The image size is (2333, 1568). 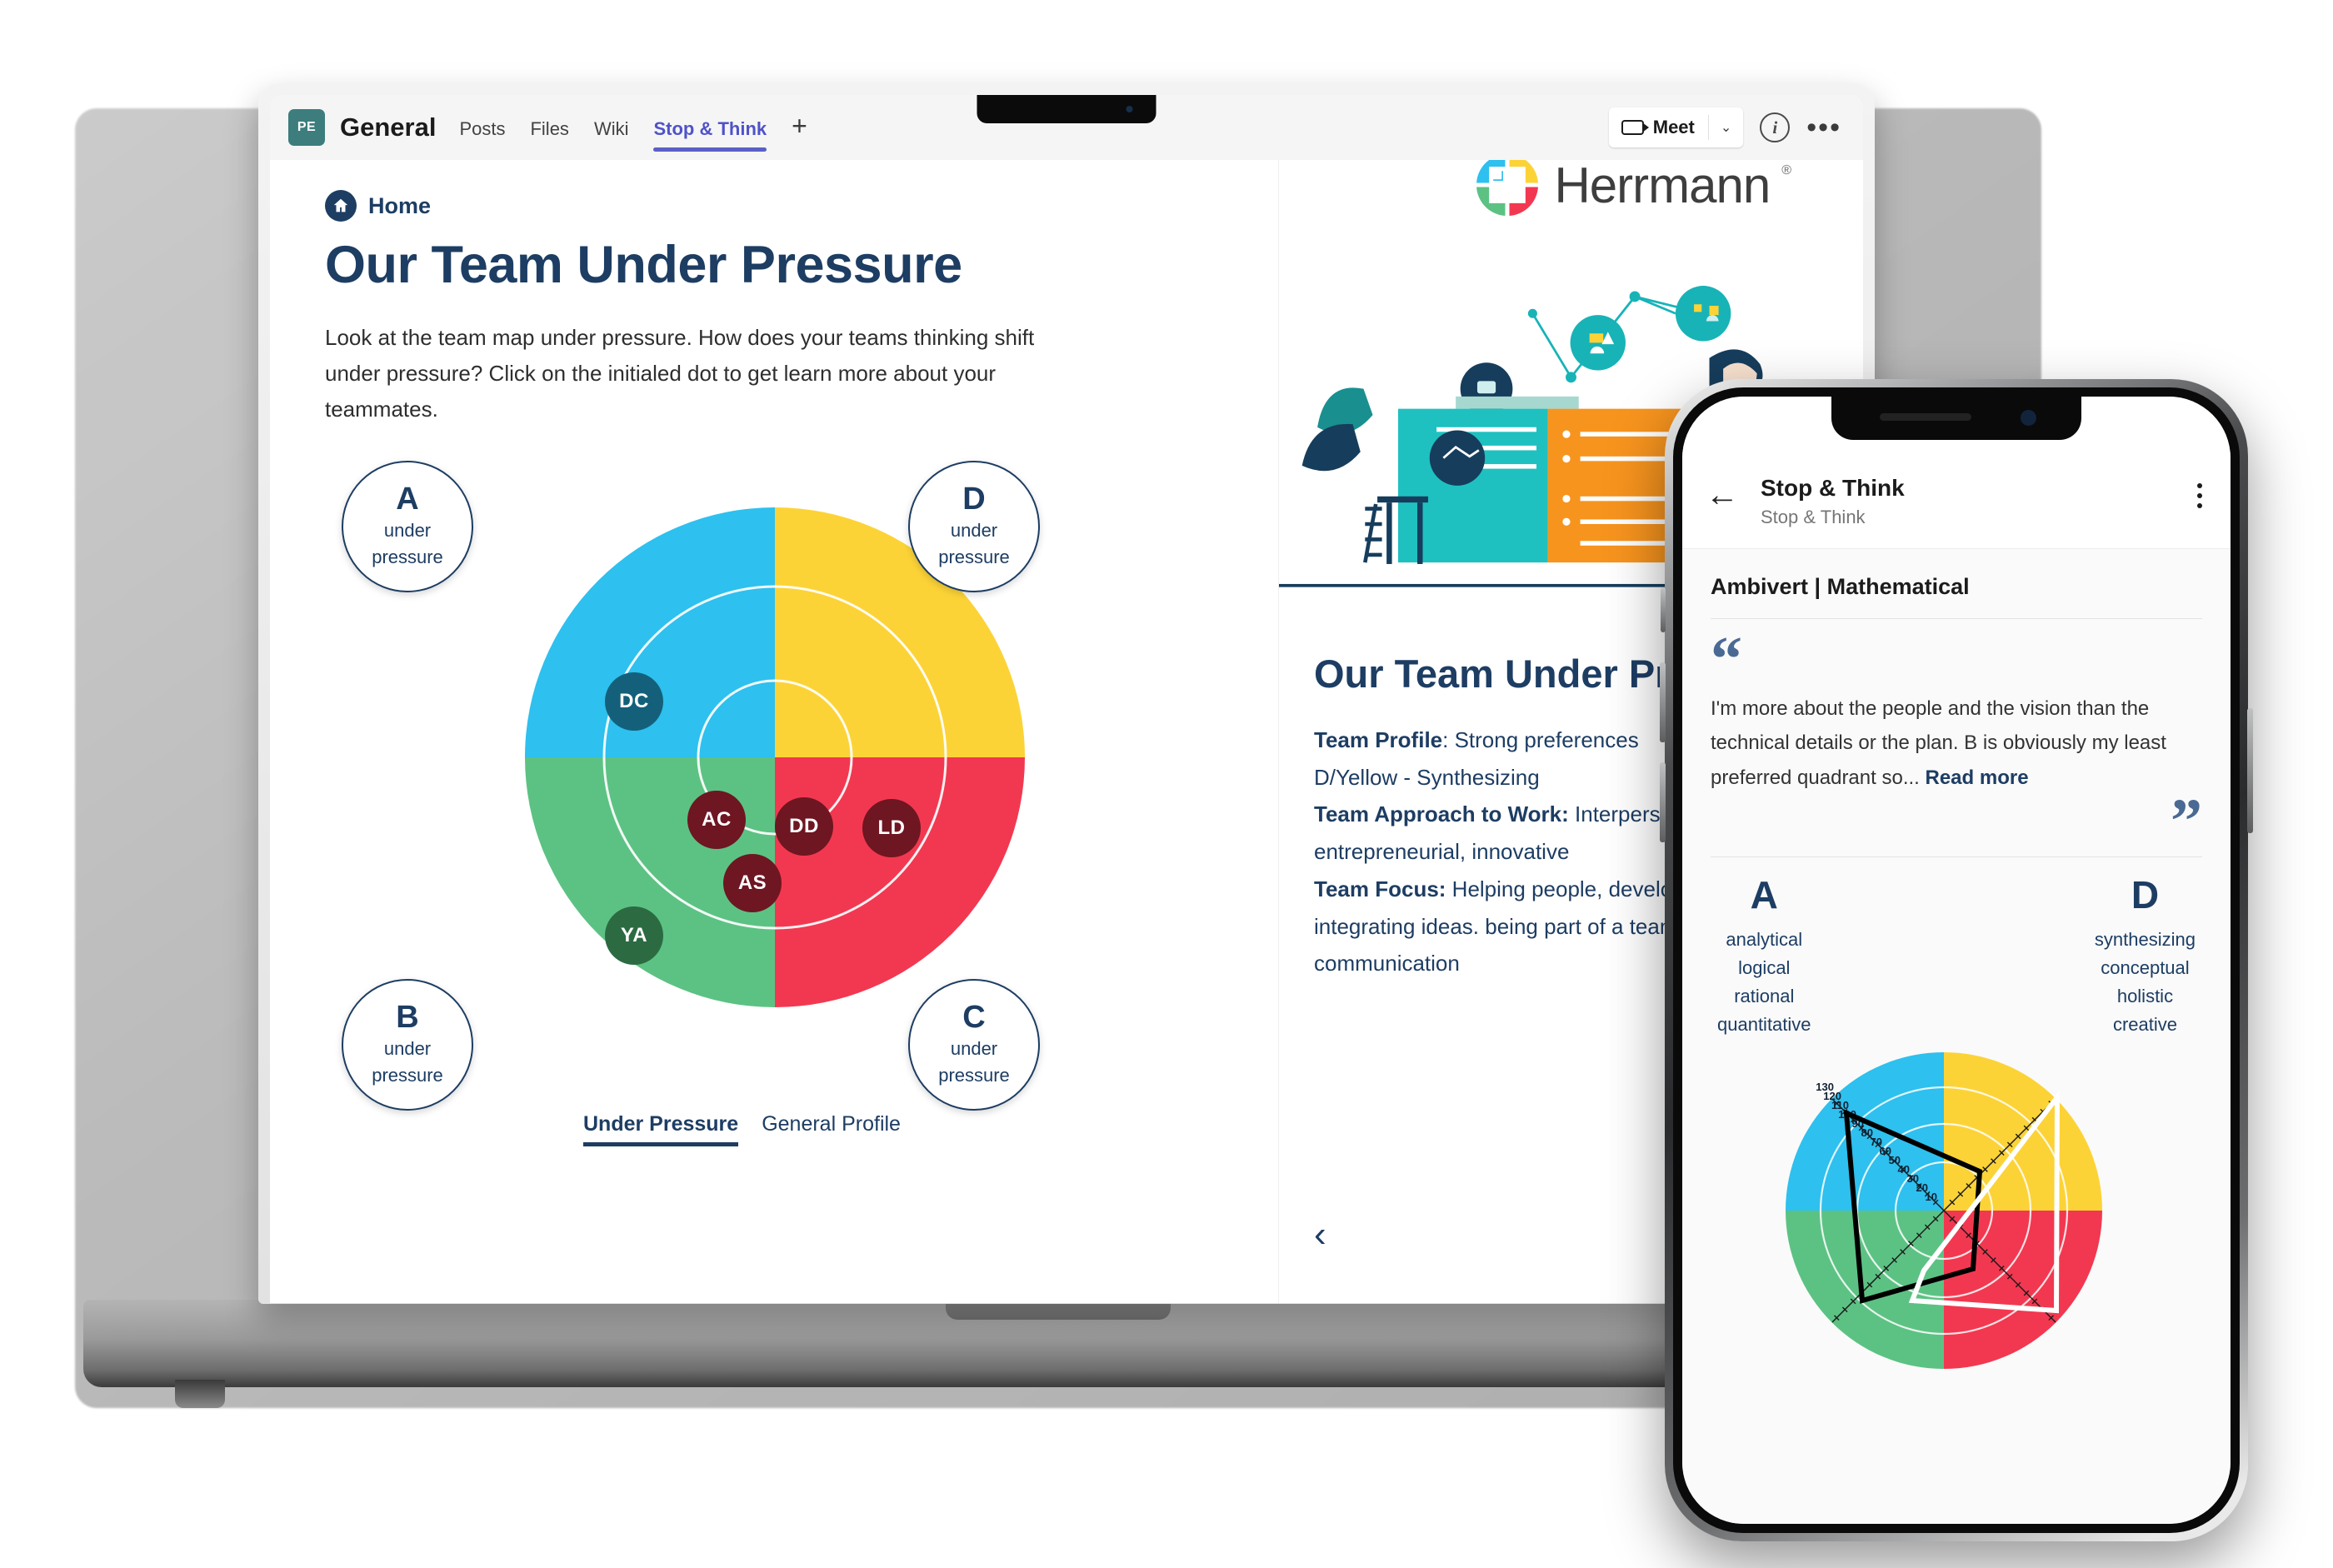 I want to click on row-label: Team Approach to Work:, so click(x=1441, y=814).